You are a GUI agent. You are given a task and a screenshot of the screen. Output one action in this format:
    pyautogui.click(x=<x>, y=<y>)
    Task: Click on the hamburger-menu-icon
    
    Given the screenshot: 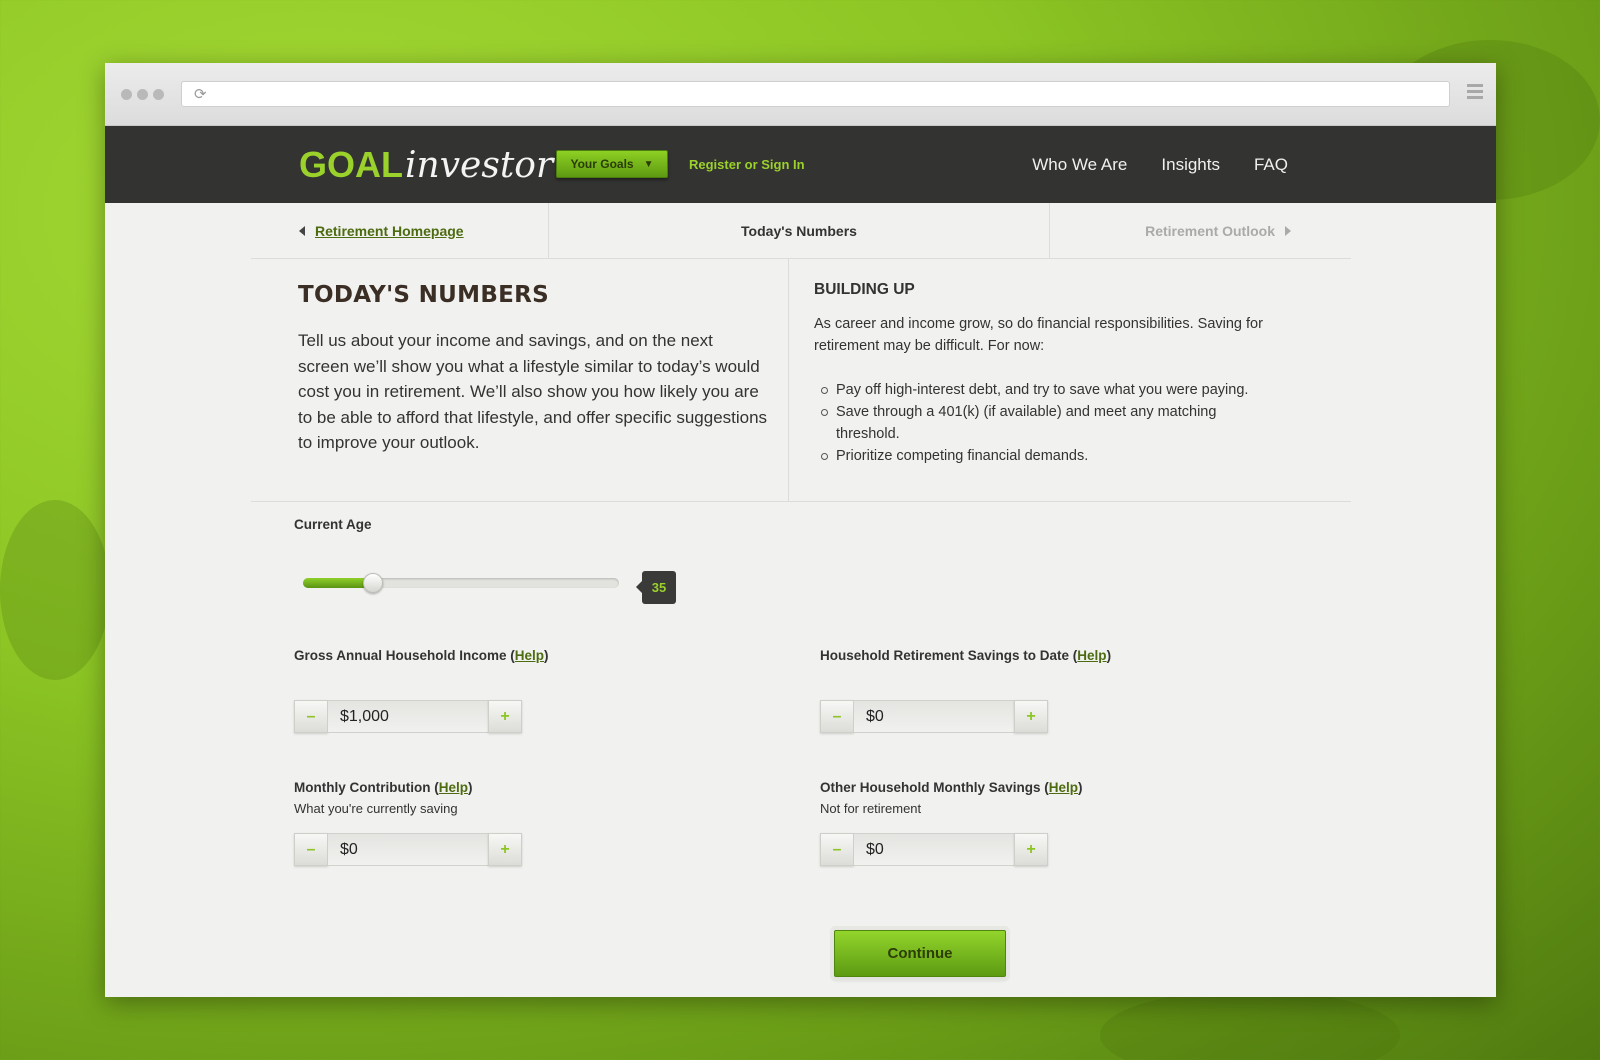 What is the action you would take?
    pyautogui.click(x=1475, y=93)
    